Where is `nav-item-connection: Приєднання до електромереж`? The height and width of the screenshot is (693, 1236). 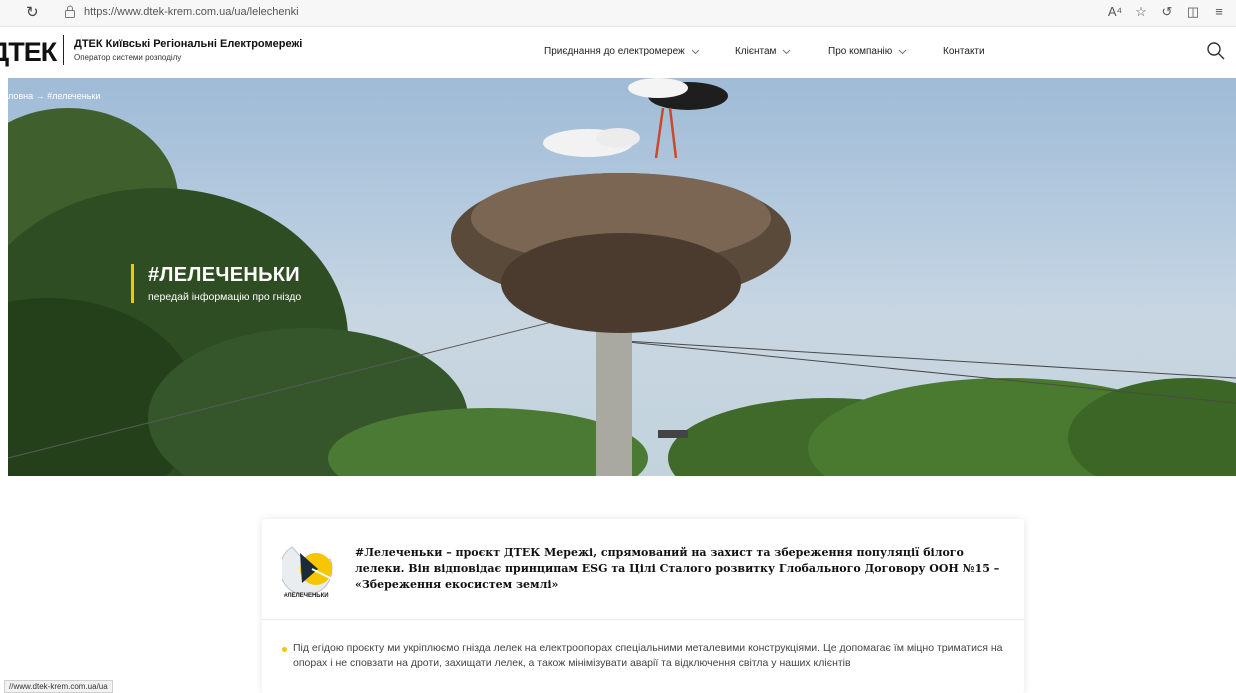 nav-item-connection: Приєднання до електромереж is located at coordinates (622, 51).